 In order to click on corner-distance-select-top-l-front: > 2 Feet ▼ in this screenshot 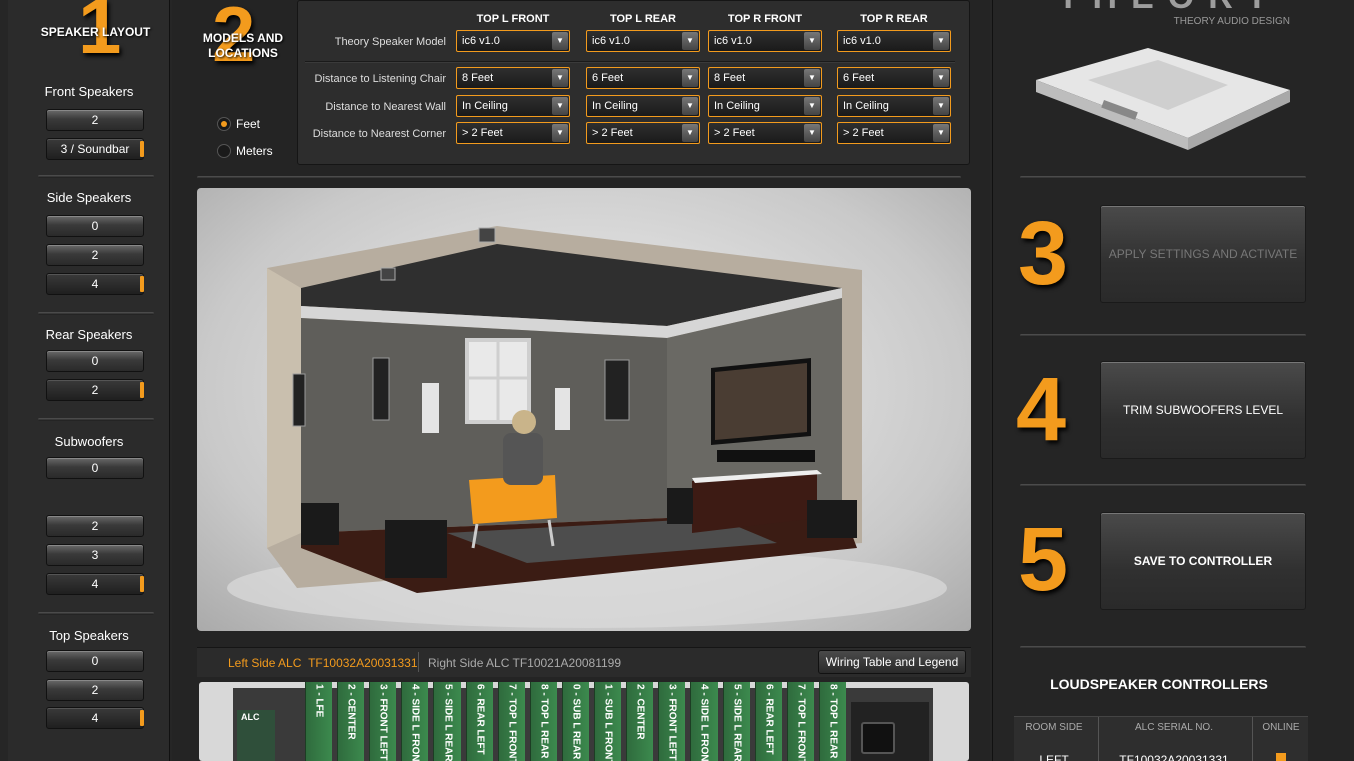, I will do `click(513, 133)`.